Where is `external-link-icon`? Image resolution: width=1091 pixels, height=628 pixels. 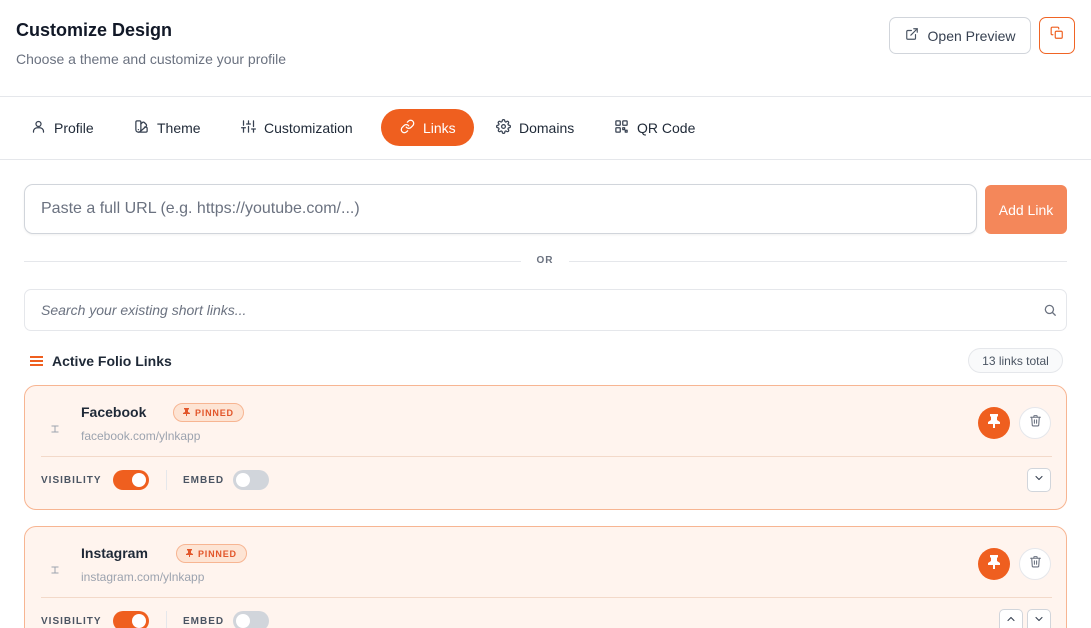
external-link-icon is located at coordinates (912, 35).